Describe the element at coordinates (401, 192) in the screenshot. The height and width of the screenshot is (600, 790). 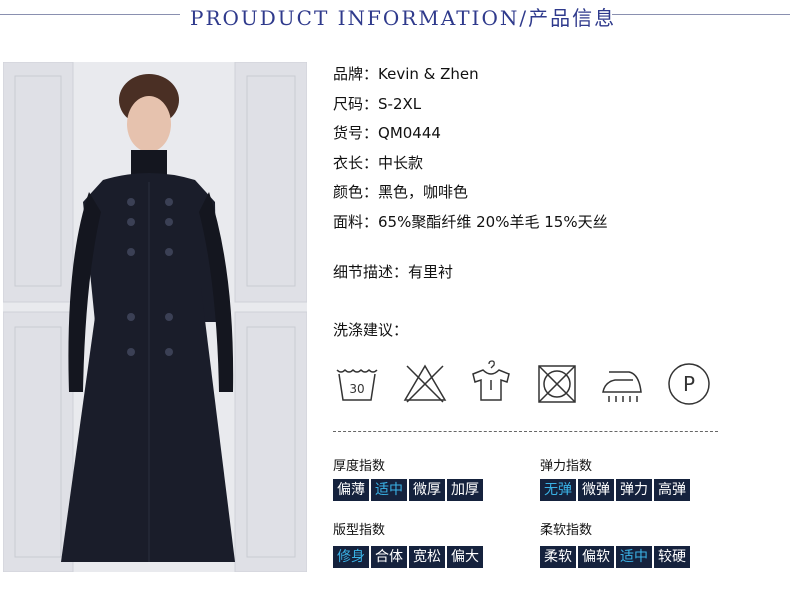
I see `spec-color: 颜色：黑色，咖啡色` at that location.